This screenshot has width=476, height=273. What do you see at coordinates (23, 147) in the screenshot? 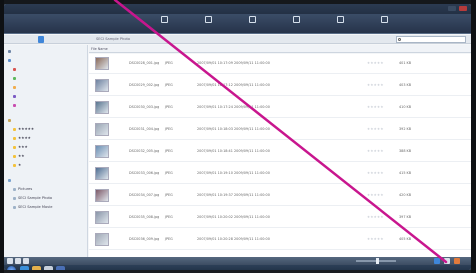
I see `sidebar-item-label: ★★★` at bounding box center [23, 147].